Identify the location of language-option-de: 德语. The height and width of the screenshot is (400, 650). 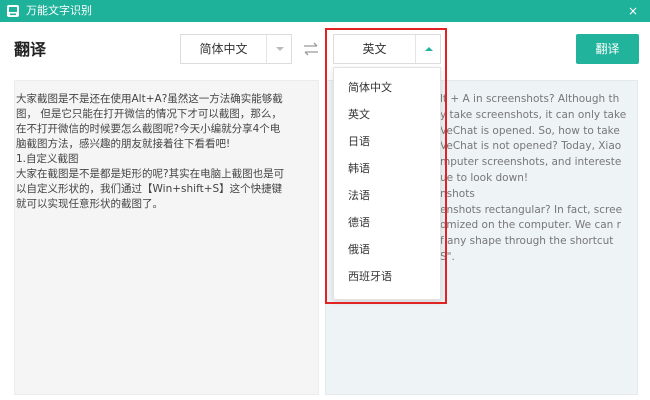
(359, 223).